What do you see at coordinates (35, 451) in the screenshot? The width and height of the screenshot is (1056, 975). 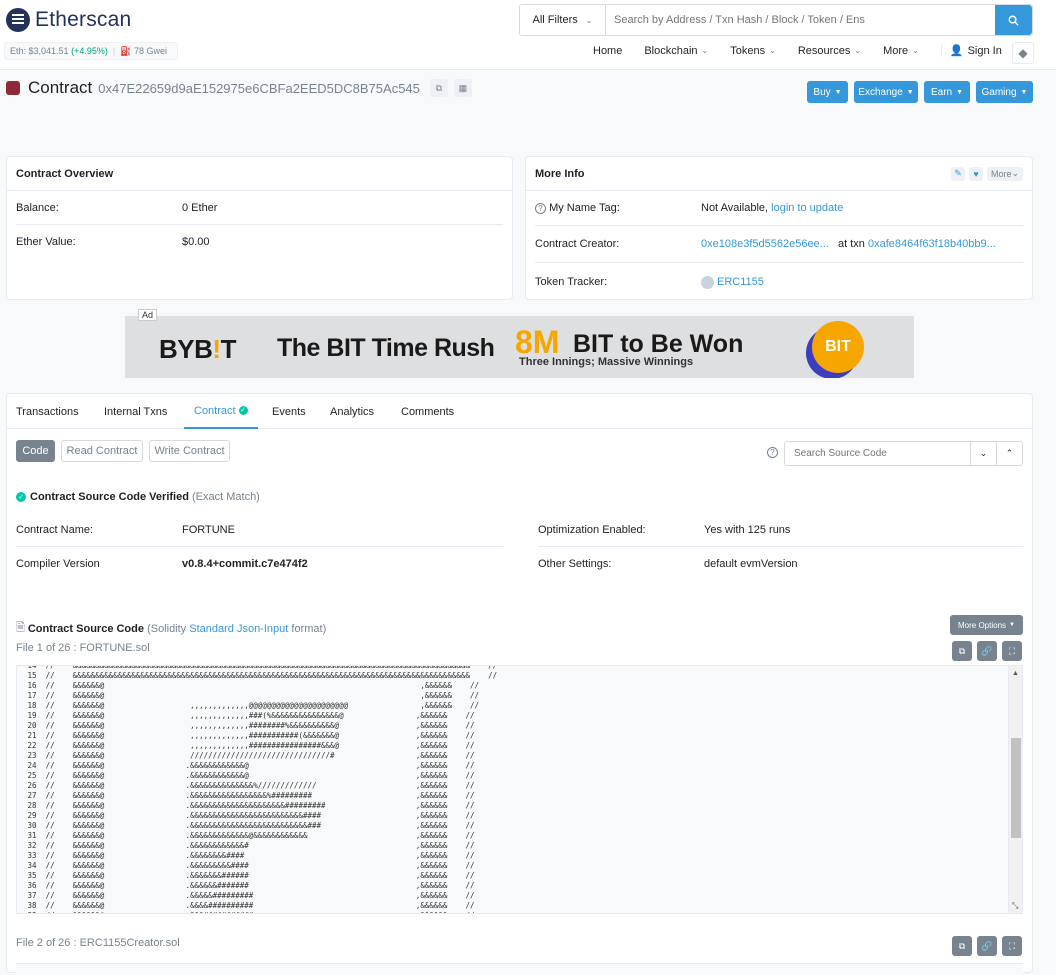 I see `code-button: Code` at bounding box center [35, 451].